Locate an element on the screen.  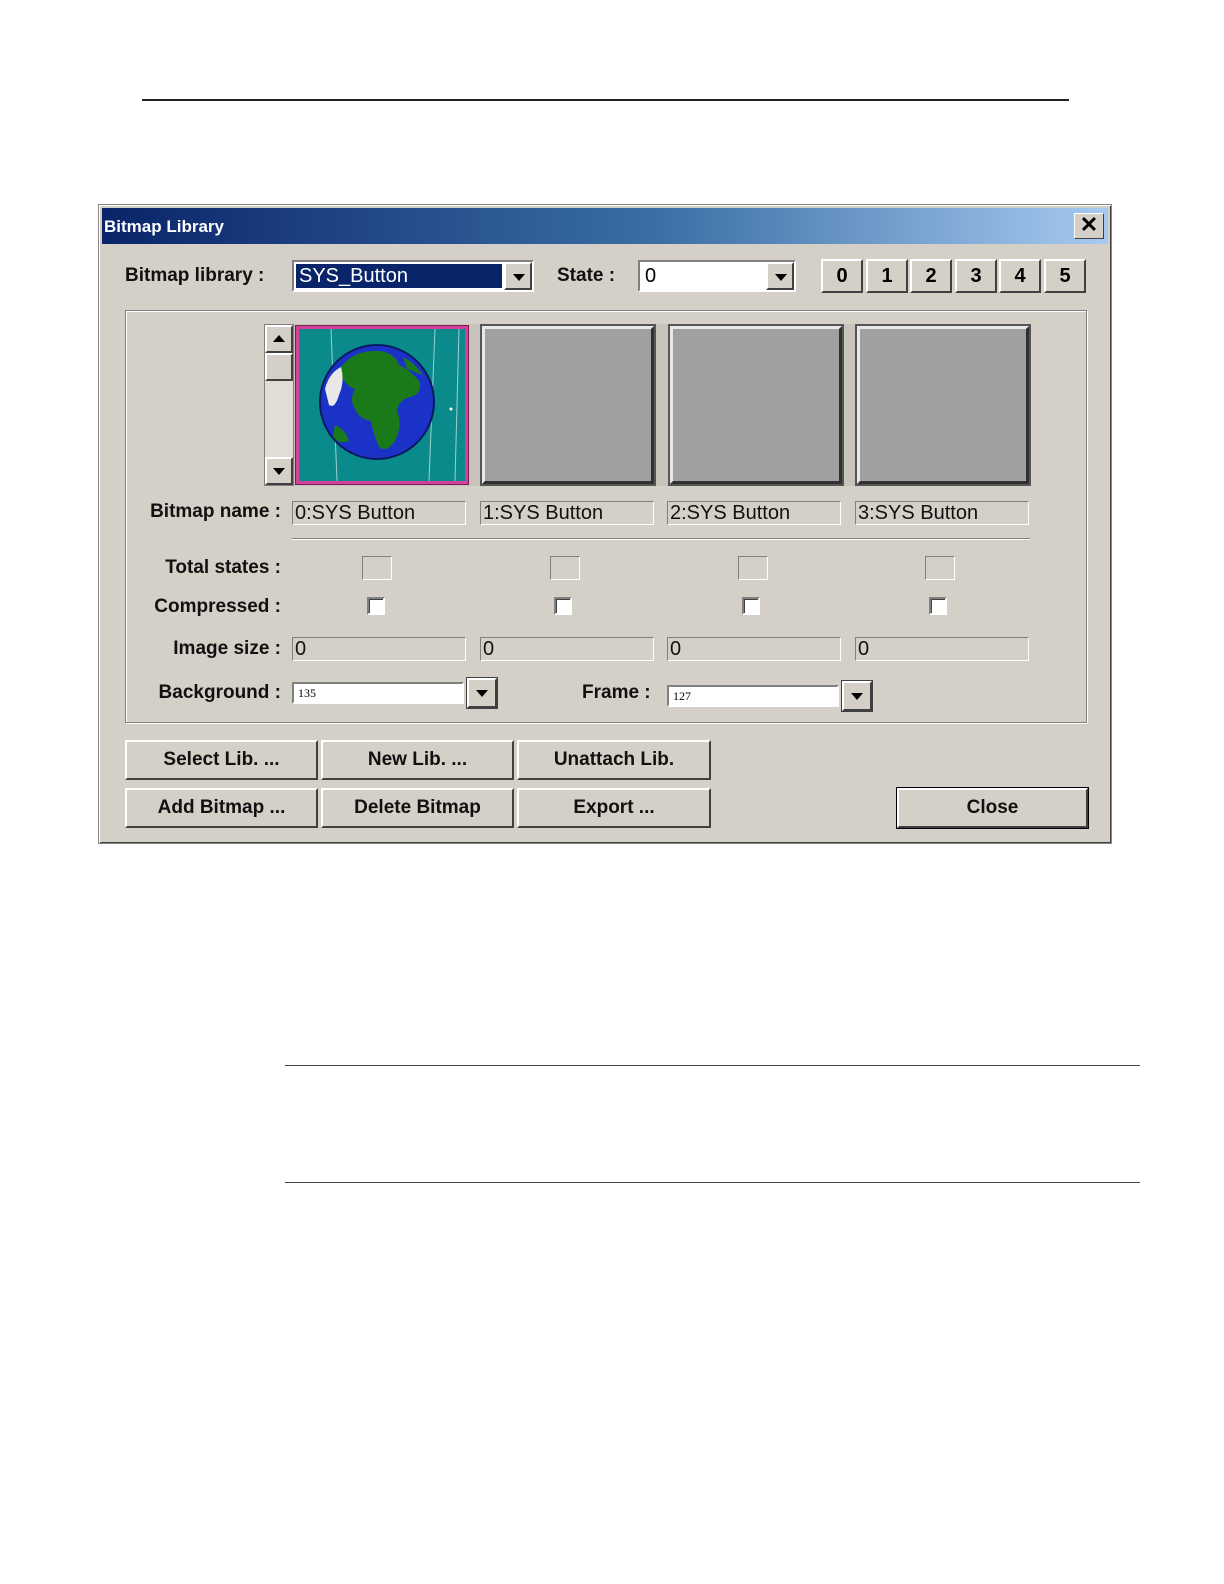
delete-bitmap-button: Delete Bitmap is located at coordinates (417, 808).